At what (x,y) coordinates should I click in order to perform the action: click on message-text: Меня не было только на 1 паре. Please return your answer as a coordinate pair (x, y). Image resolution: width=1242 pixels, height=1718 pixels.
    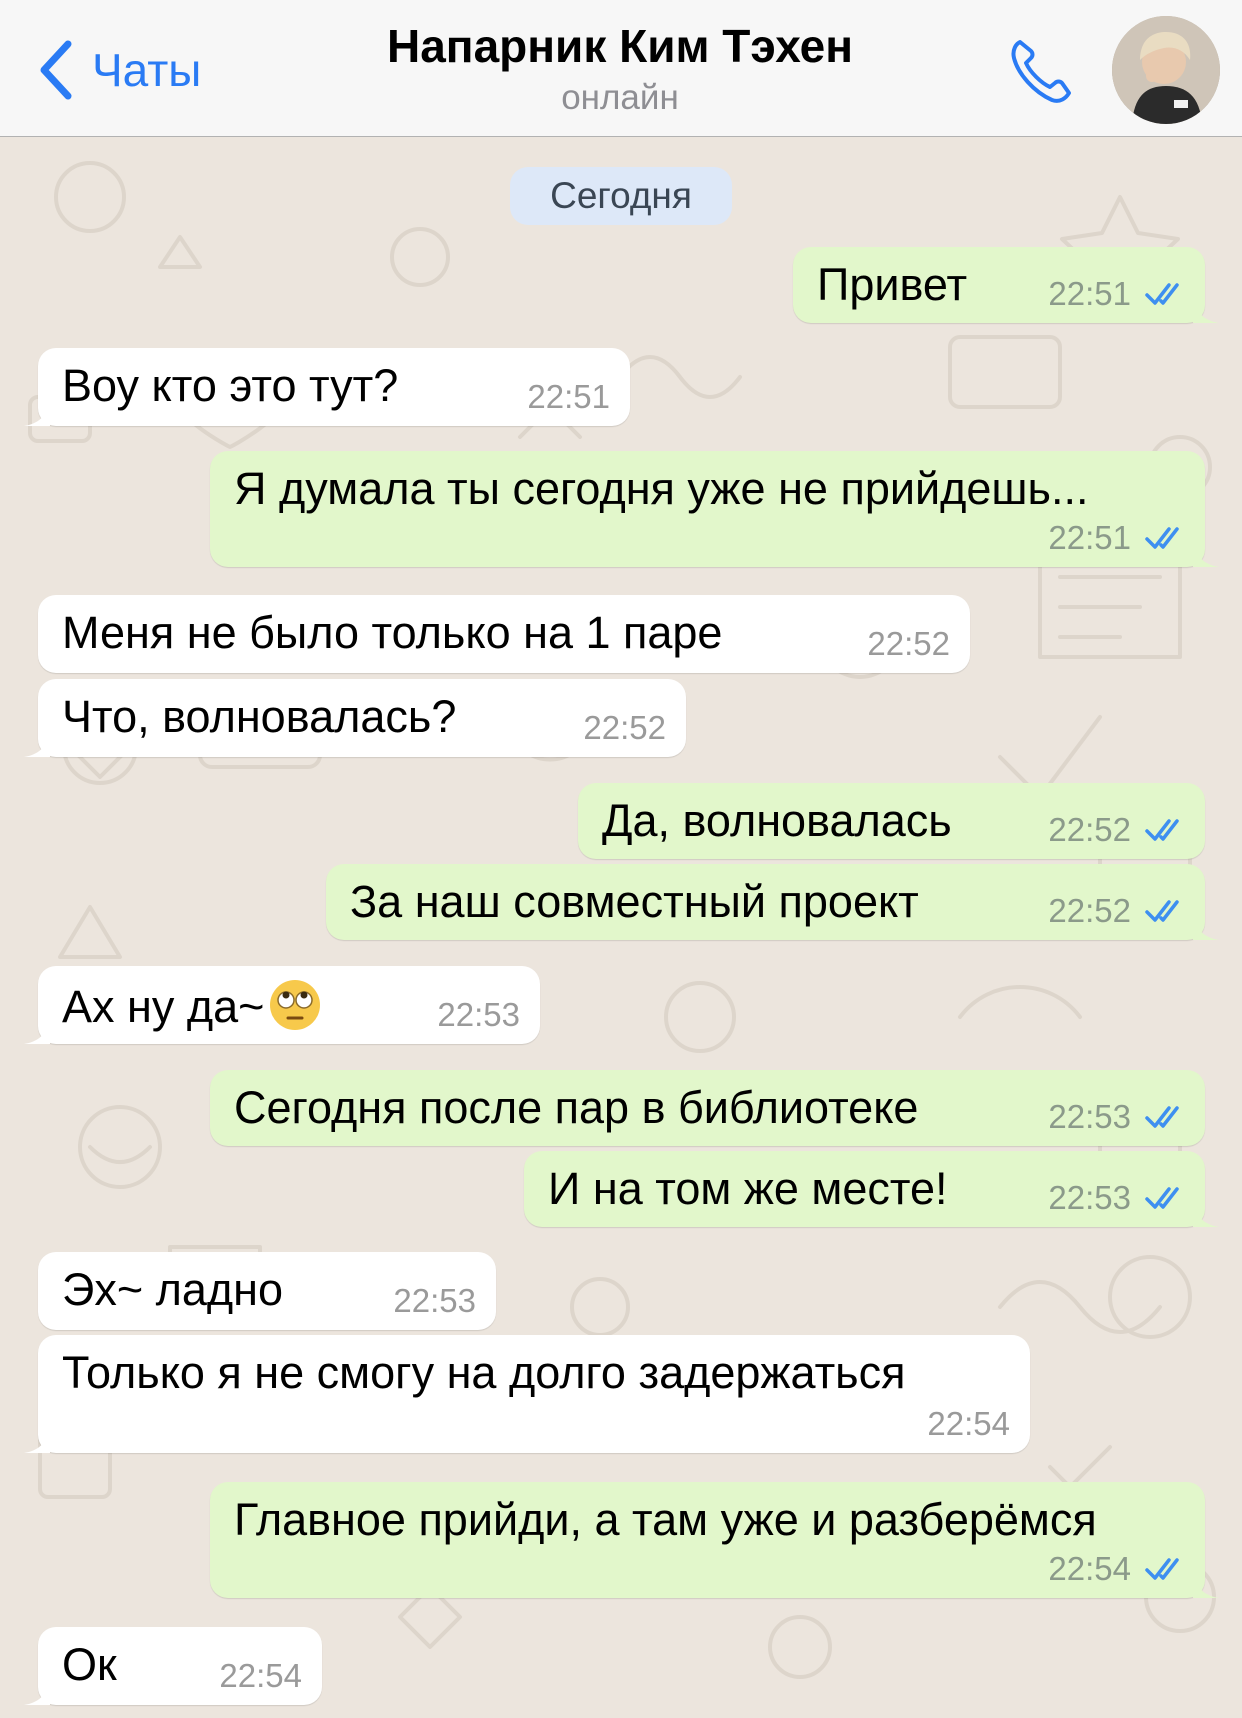
    Looking at the image, I should click on (392, 632).